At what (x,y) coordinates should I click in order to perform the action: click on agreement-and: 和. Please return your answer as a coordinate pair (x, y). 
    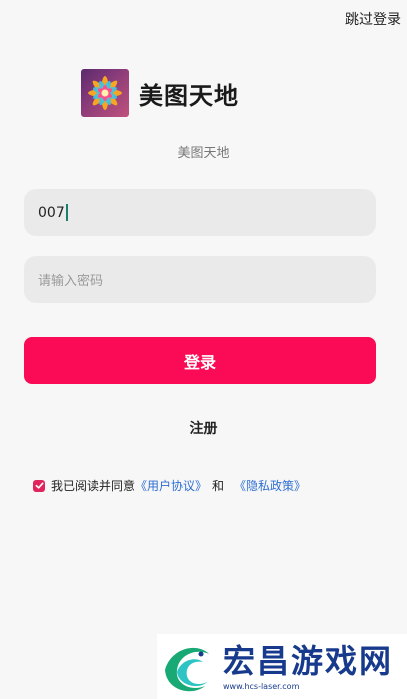
    Looking at the image, I should click on (218, 486).